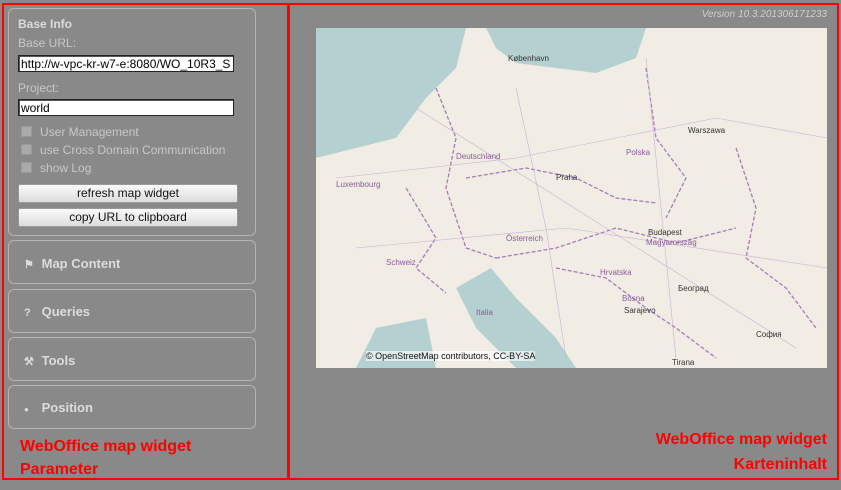 Image resolution: width=841 pixels, height=490 pixels. I want to click on section-label: Map Content, so click(81, 263).